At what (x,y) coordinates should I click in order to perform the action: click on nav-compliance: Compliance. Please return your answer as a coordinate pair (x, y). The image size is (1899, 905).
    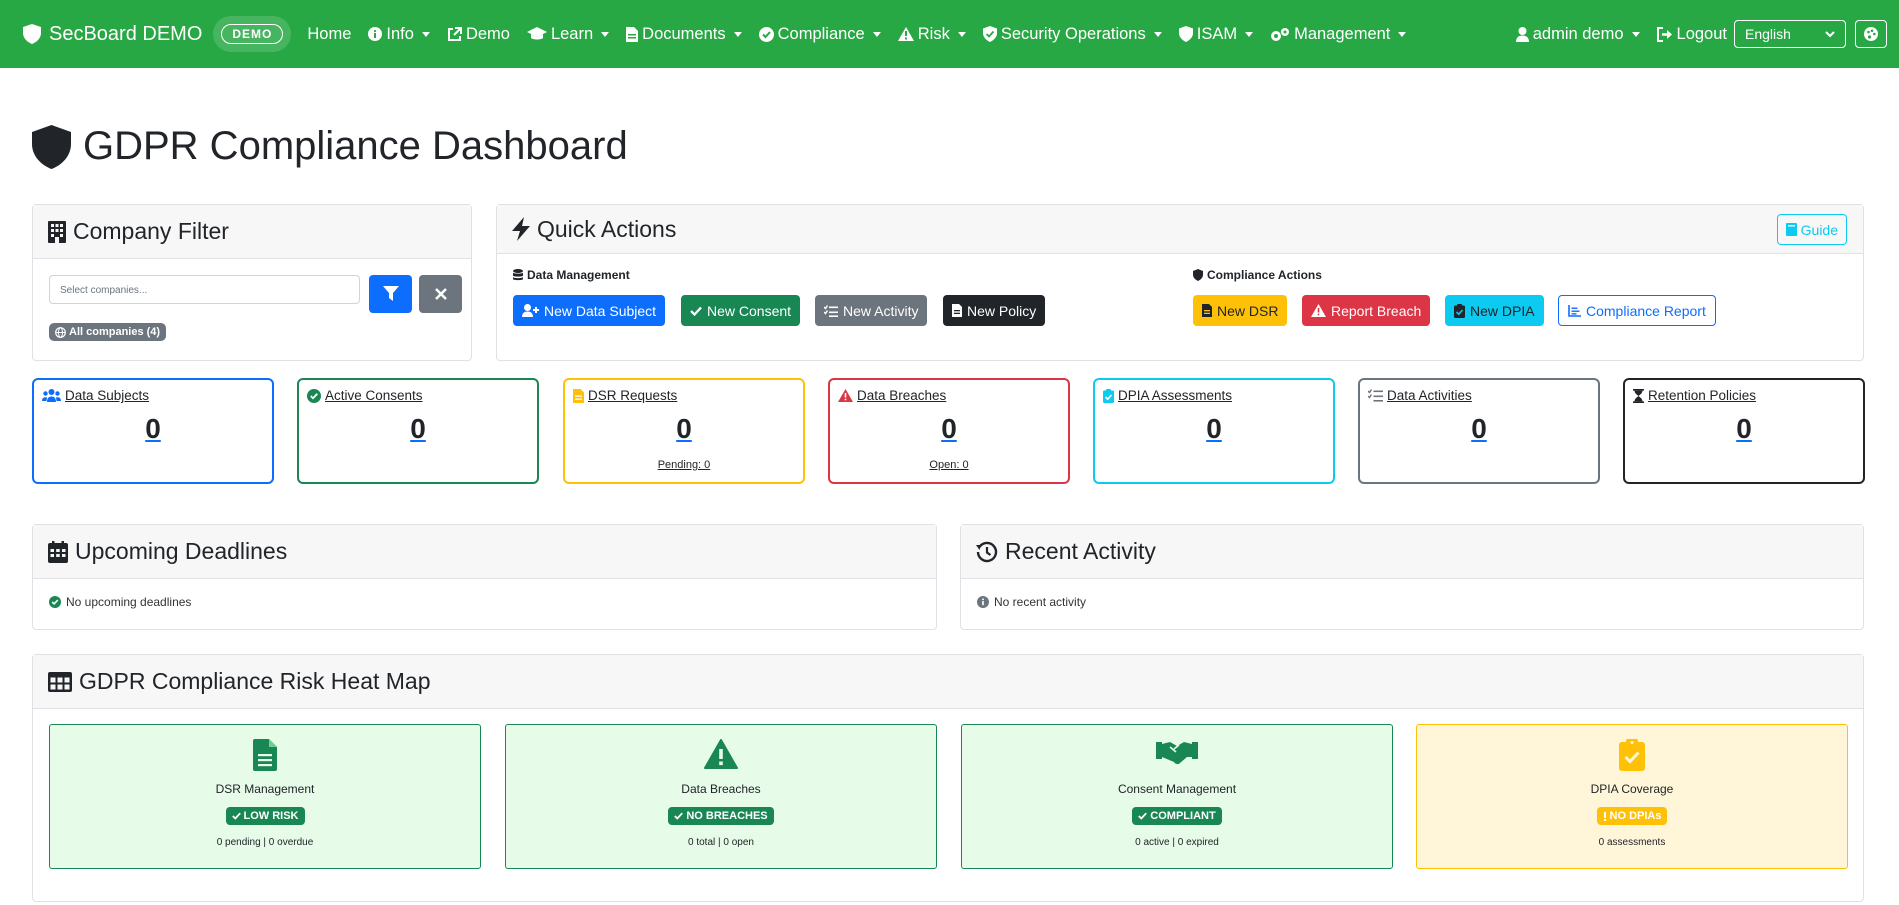
    Looking at the image, I should click on (819, 34).